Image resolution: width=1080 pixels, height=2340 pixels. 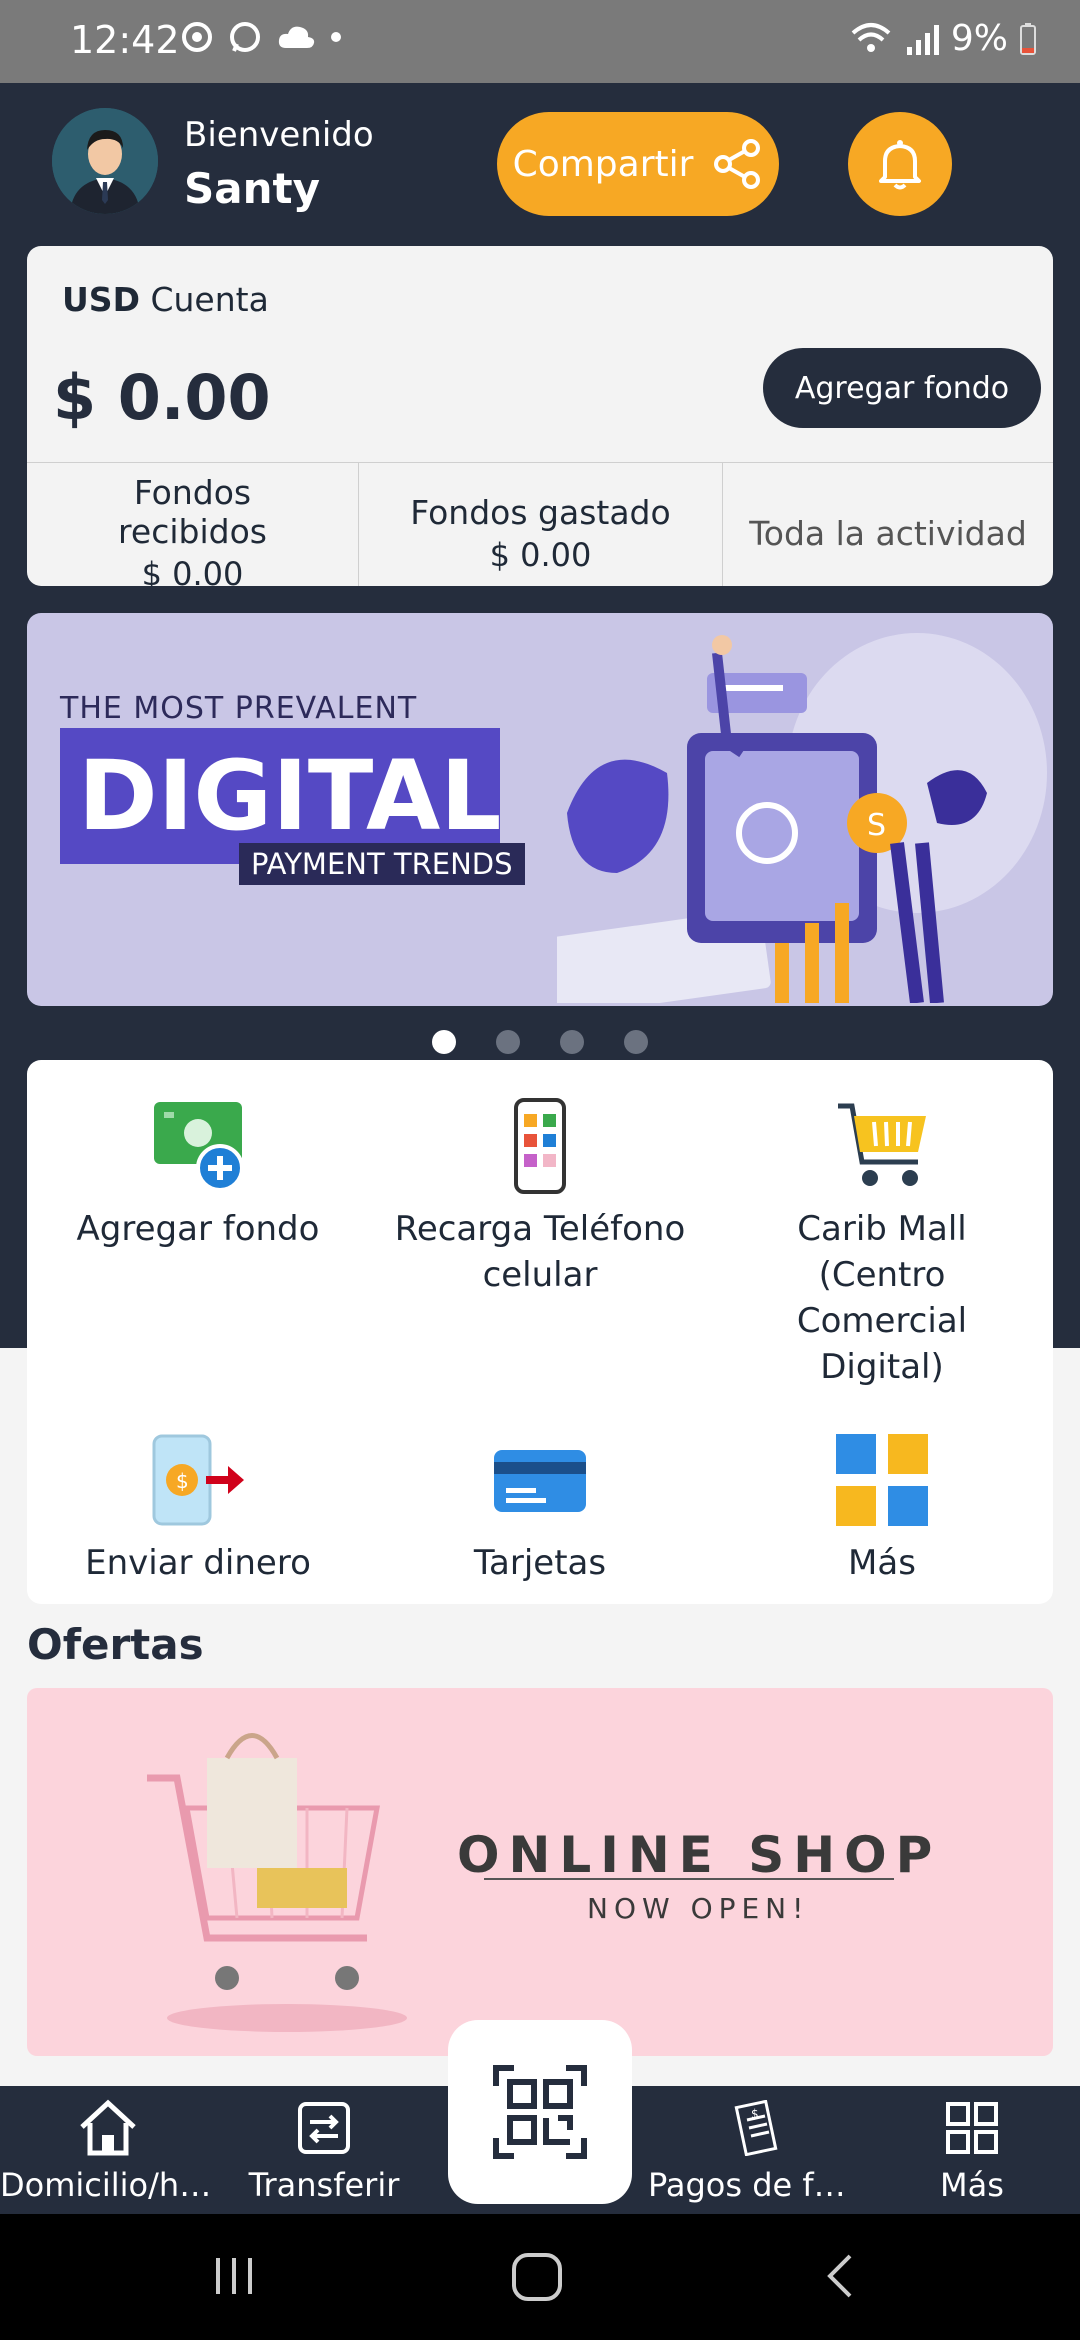 I want to click on status-bar: 12:42 9%, so click(x=540, y=41).